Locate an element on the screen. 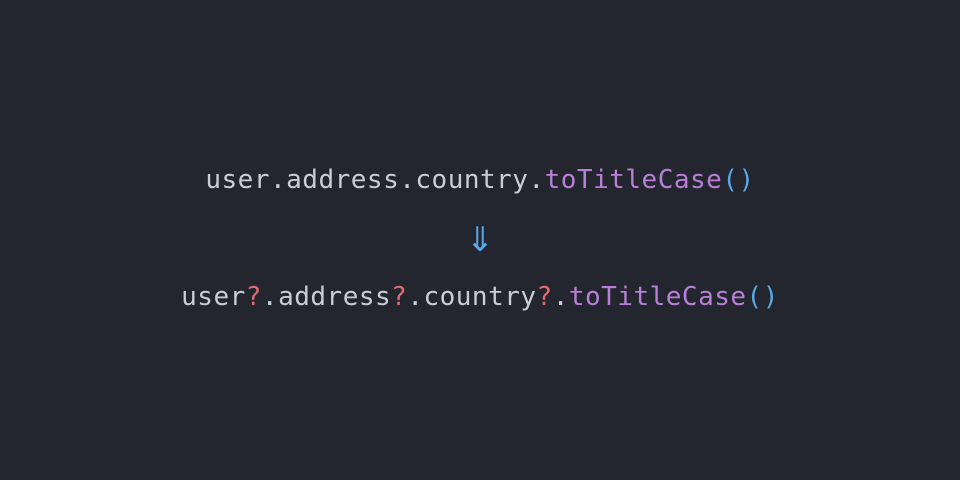 This screenshot has width=960, height=480. optional-chaining-expression: user?.address?.country?.toTitleCase() is located at coordinates (480, 297).